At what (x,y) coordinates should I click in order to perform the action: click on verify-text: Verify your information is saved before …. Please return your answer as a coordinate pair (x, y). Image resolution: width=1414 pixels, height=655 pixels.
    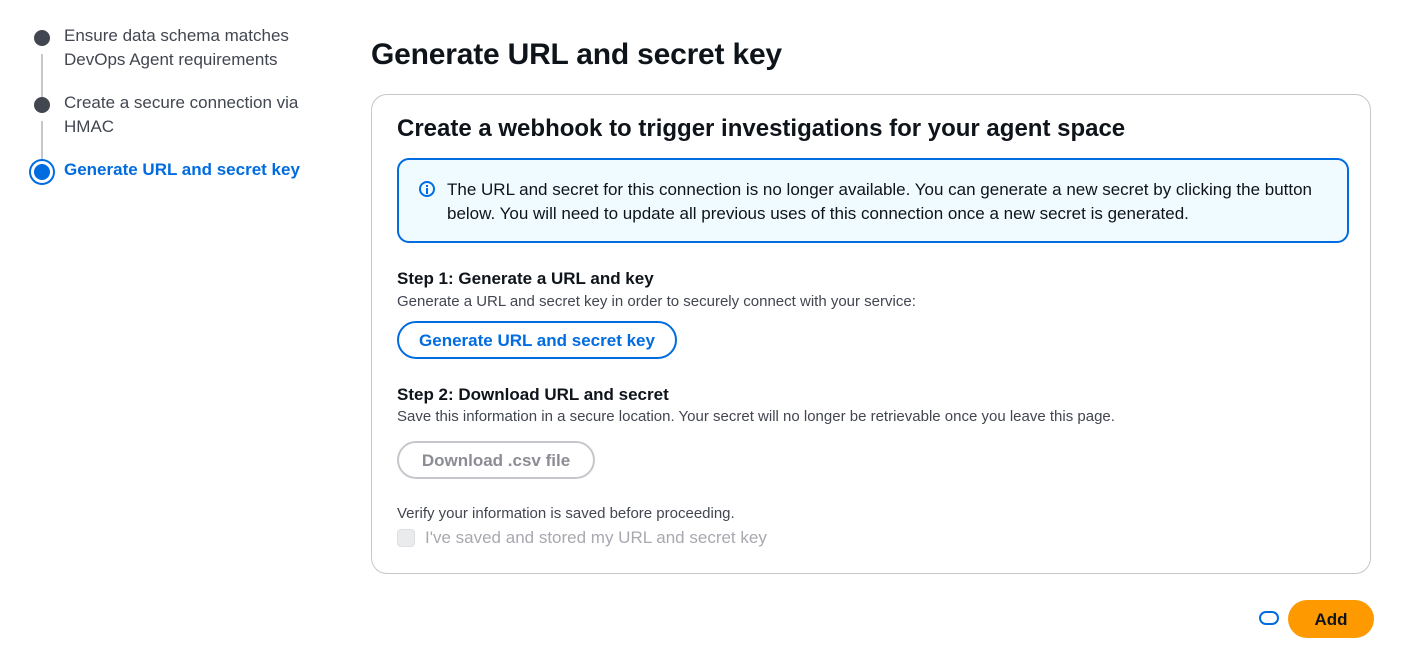
    Looking at the image, I should click on (566, 513).